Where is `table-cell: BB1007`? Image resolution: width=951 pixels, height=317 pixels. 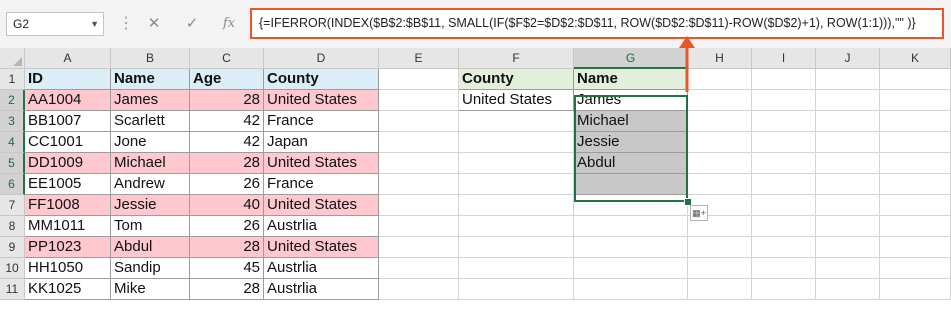 table-cell: BB1007 is located at coordinates (68, 121).